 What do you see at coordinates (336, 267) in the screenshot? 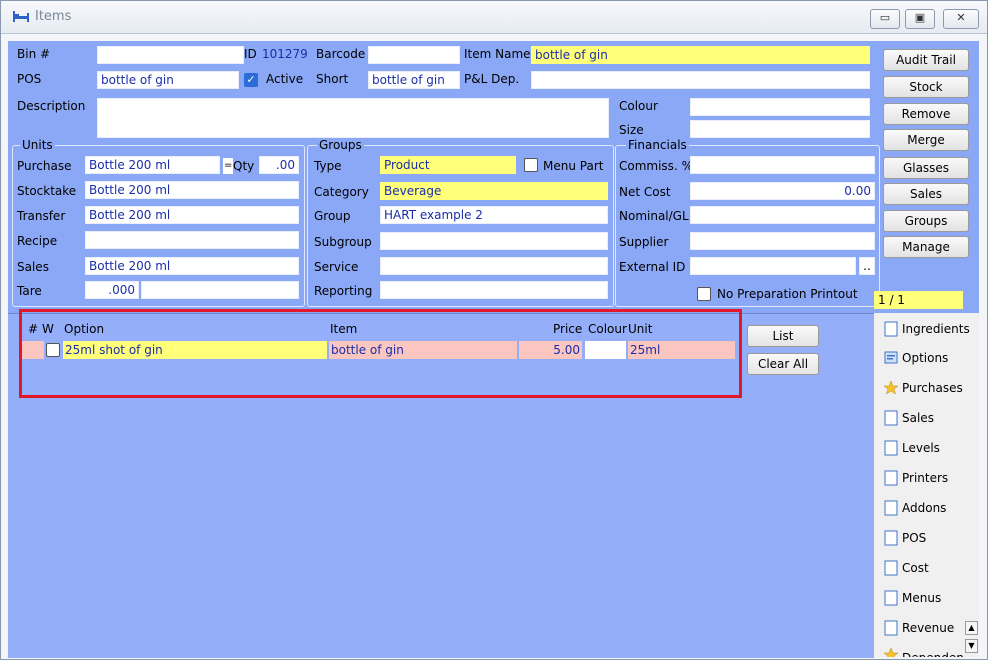
I see `service-label: Service` at bounding box center [336, 267].